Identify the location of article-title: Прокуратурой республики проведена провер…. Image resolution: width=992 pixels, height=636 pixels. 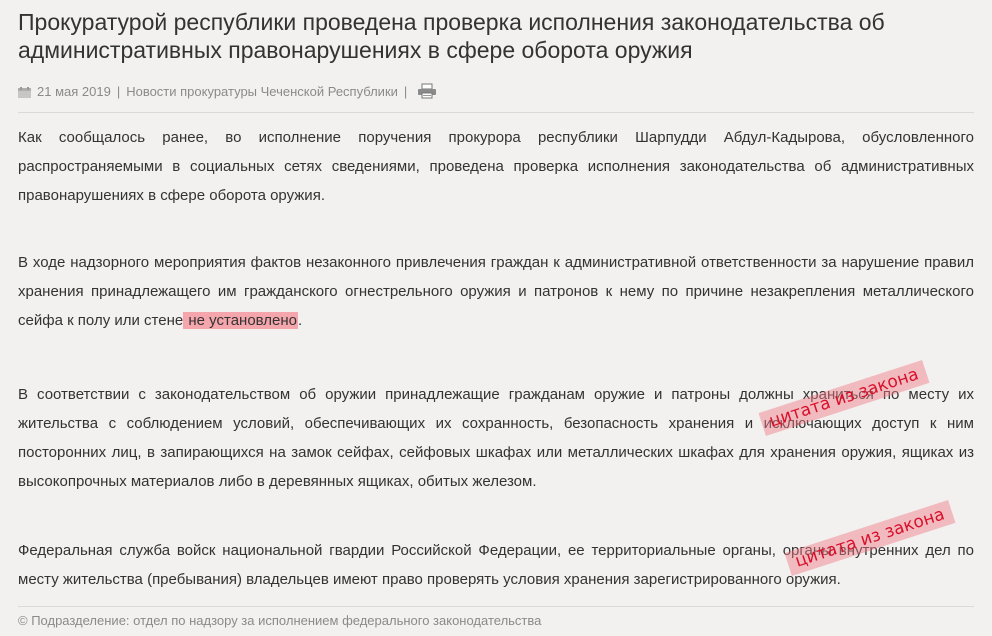
(451, 36).